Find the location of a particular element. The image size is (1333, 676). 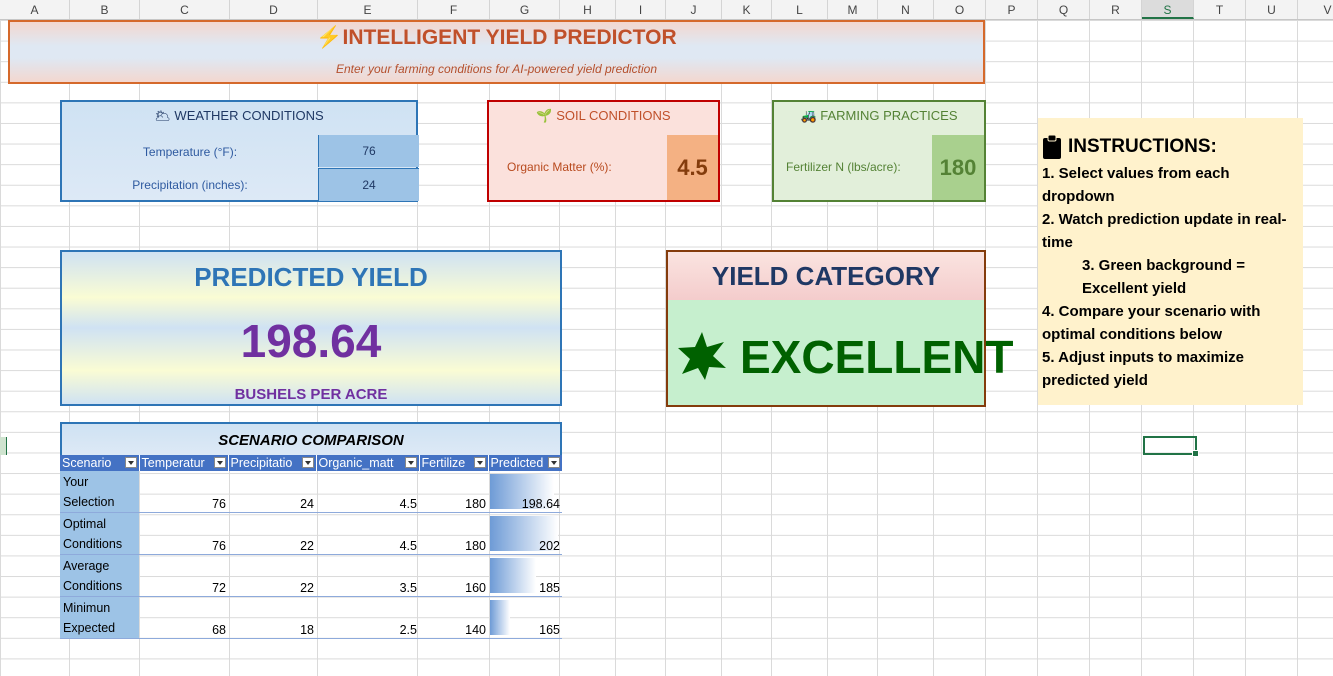

column-header-e: E is located at coordinates (368, 9).